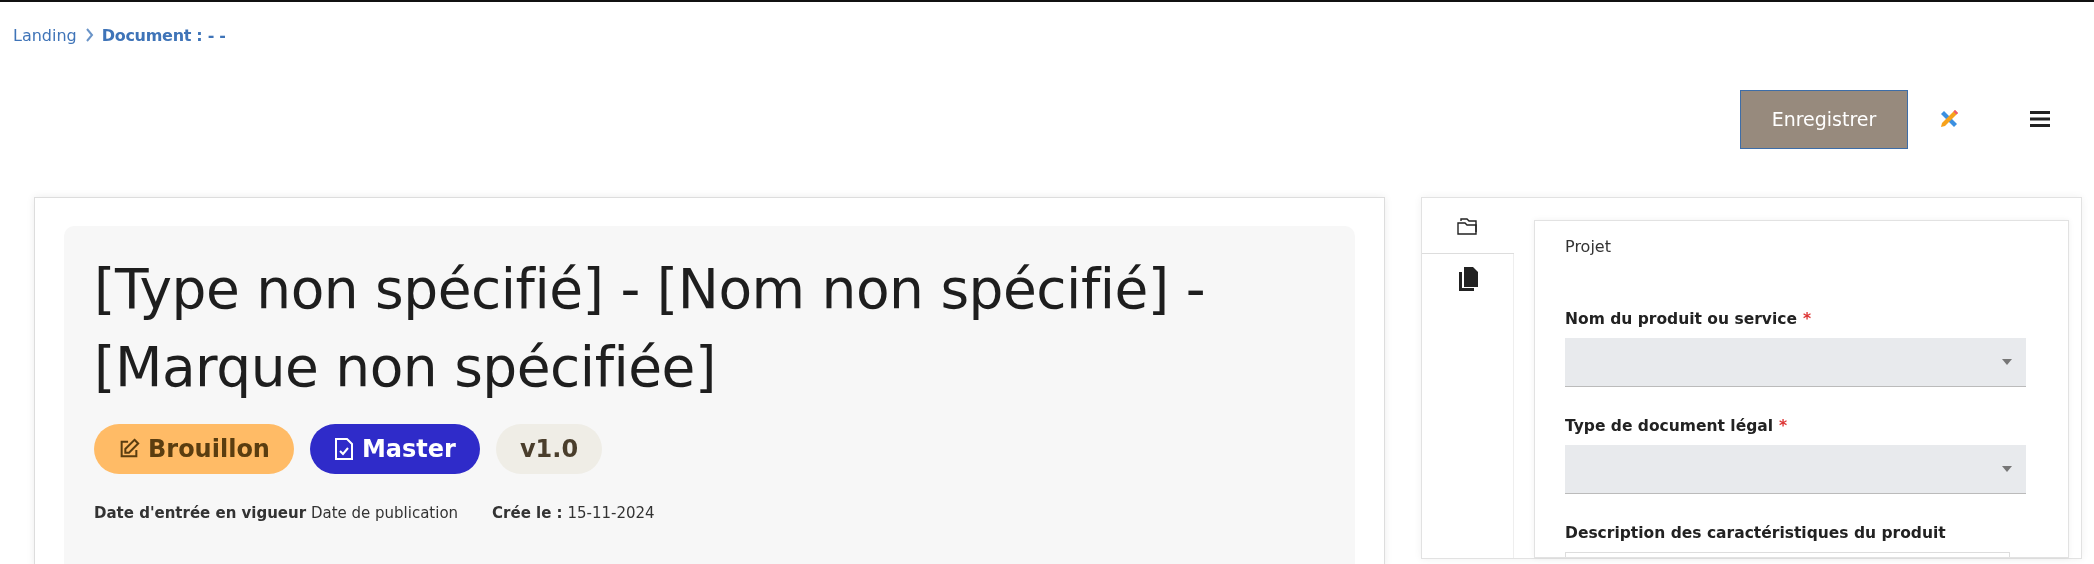 This screenshot has width=2094, height=564. What do you see at coordinates (1669, 426) in the screenshot?
I see `field-label: Type de document légal` at bounding box center [1669, 426].